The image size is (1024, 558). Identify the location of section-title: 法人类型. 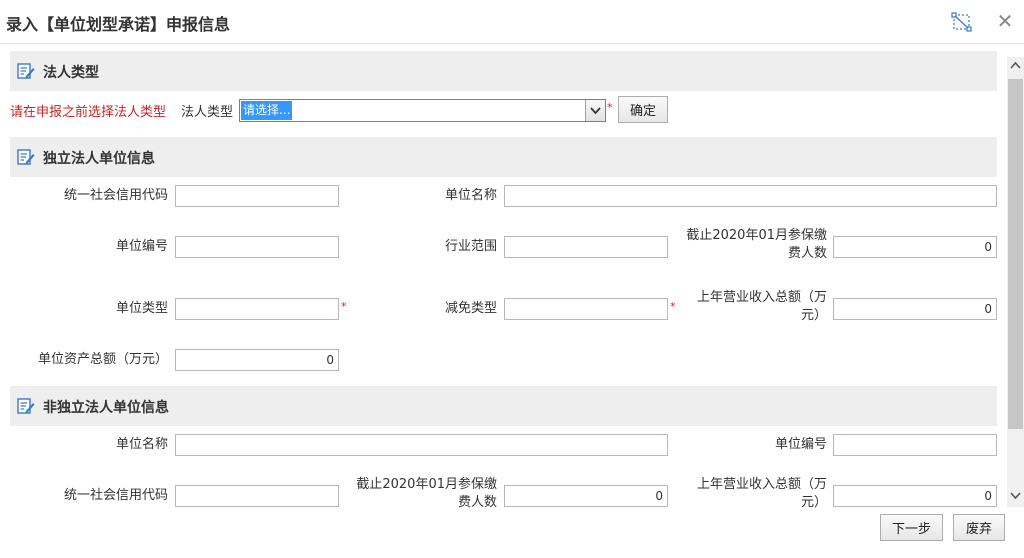
(71, 73).